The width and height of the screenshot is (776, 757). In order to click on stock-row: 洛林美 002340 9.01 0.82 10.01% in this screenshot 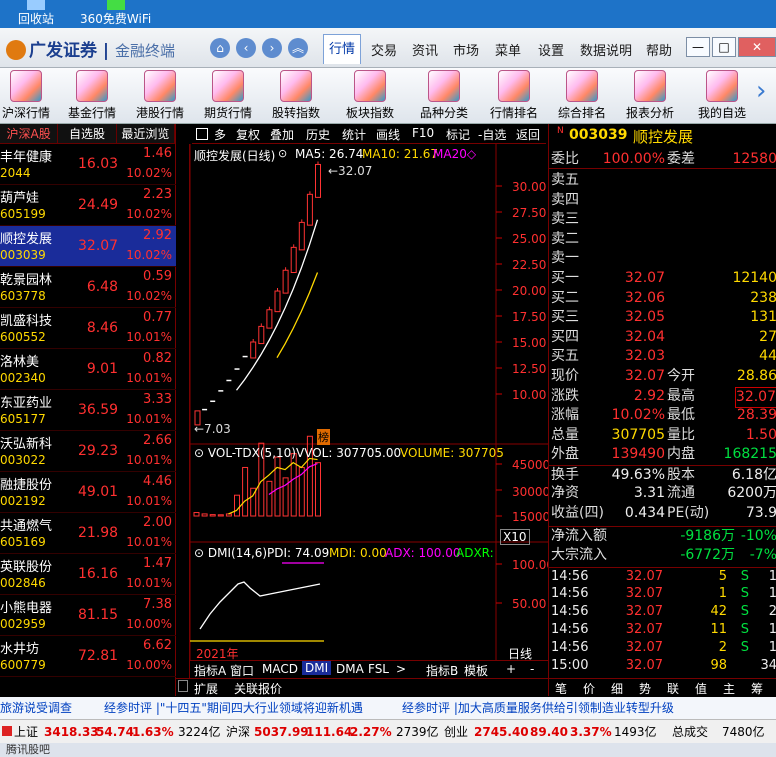, I will do `click(88, 369)`.